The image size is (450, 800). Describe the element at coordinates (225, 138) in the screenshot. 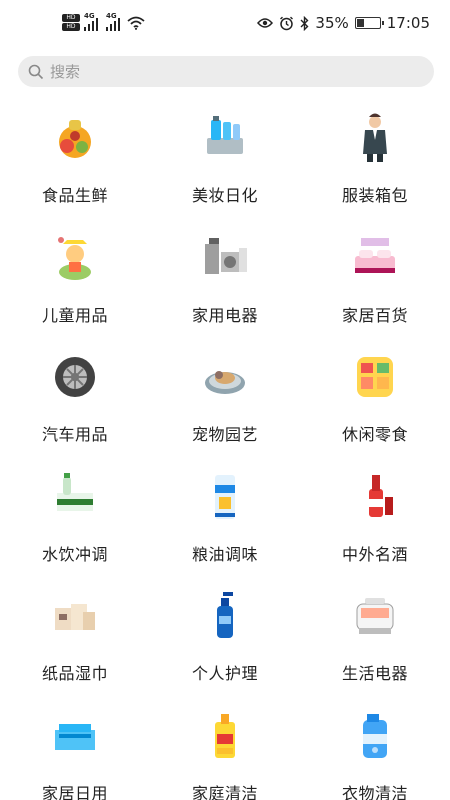

I see `cosmetics-icon` at that location.